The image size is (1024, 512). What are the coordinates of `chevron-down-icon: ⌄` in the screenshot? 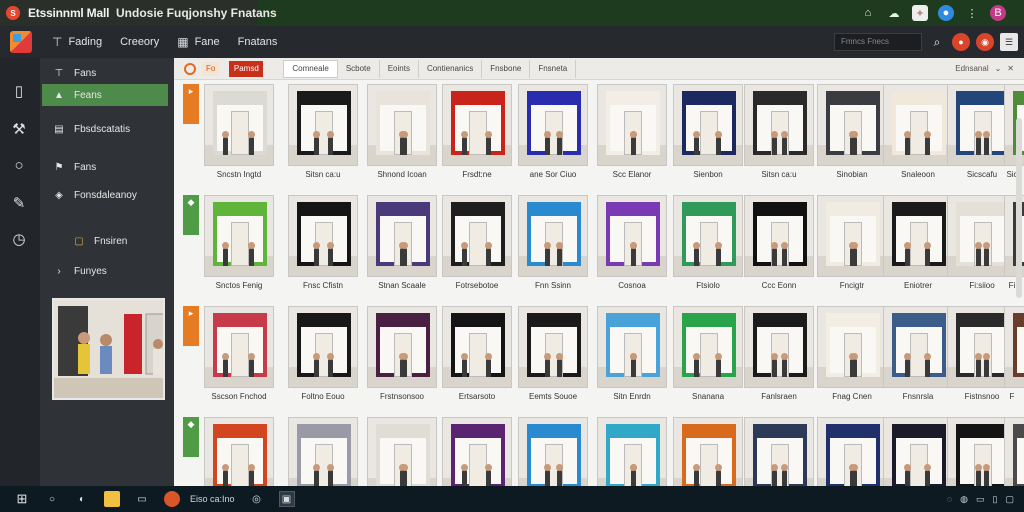 It's located at (998, 68).